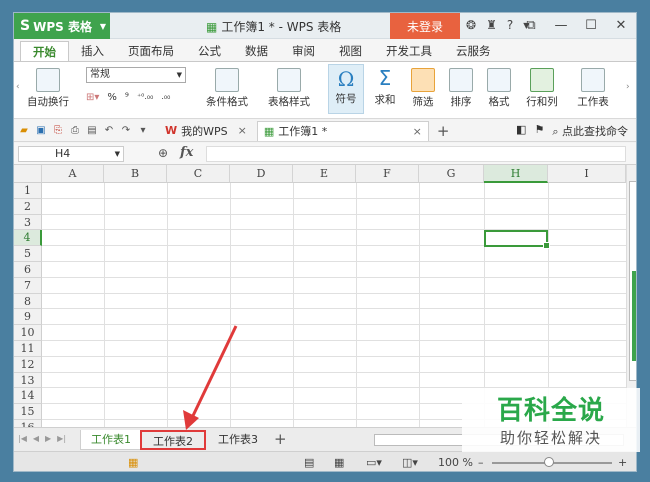 This screenshot has width=650, height=482. I want to click on open-folder-icon: ▰, so click(24, 131).